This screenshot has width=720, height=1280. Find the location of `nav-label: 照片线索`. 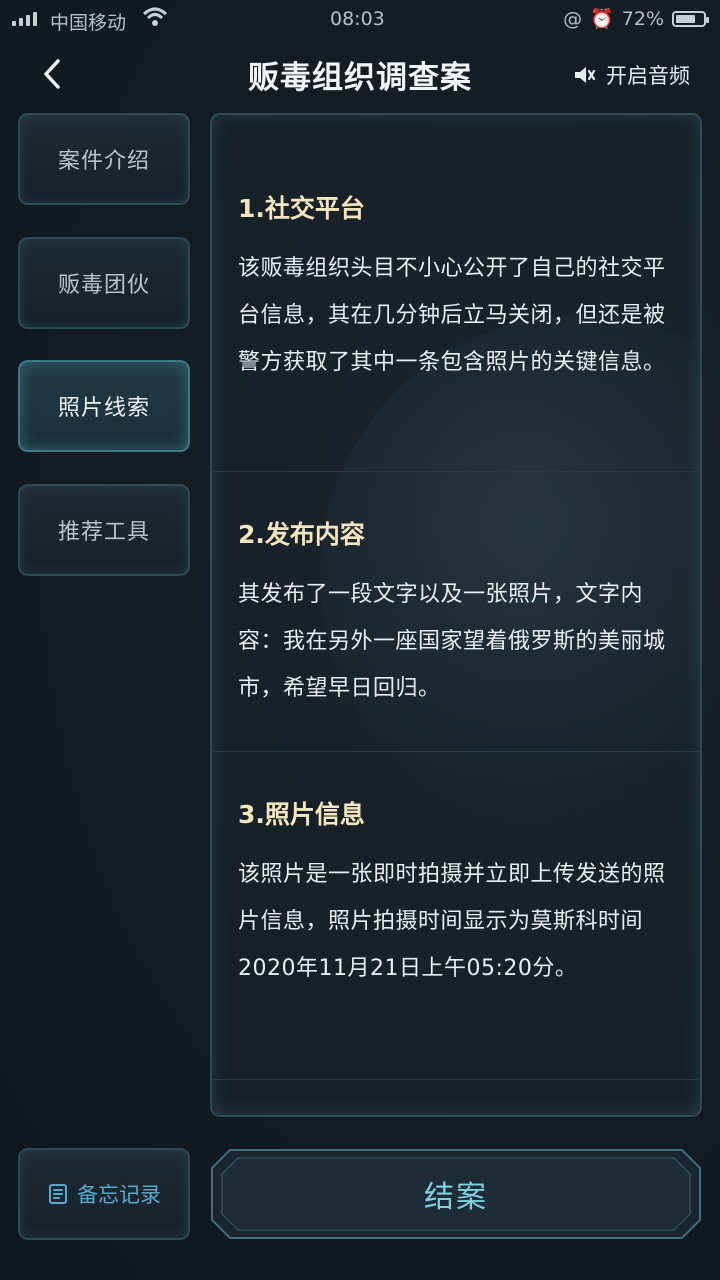

nav-label: 照片线索 is located at coordinates (103, 408).